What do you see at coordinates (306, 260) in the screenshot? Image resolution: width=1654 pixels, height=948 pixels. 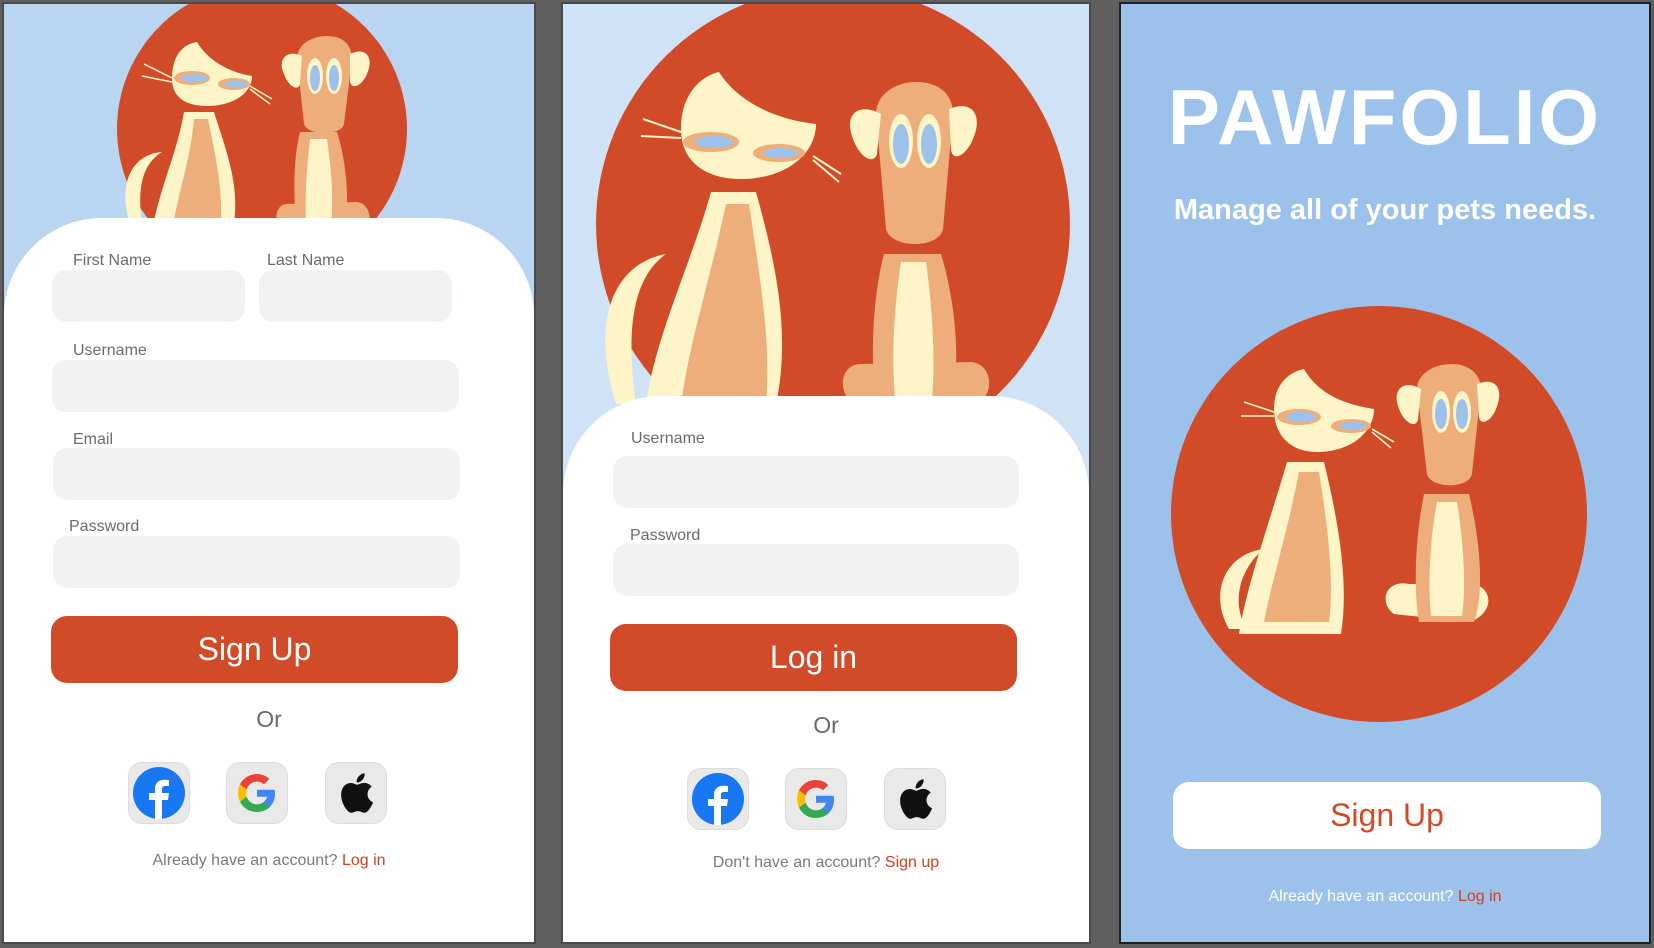 I see `last-name-label: Last Name` at bounding box center [306, 260].